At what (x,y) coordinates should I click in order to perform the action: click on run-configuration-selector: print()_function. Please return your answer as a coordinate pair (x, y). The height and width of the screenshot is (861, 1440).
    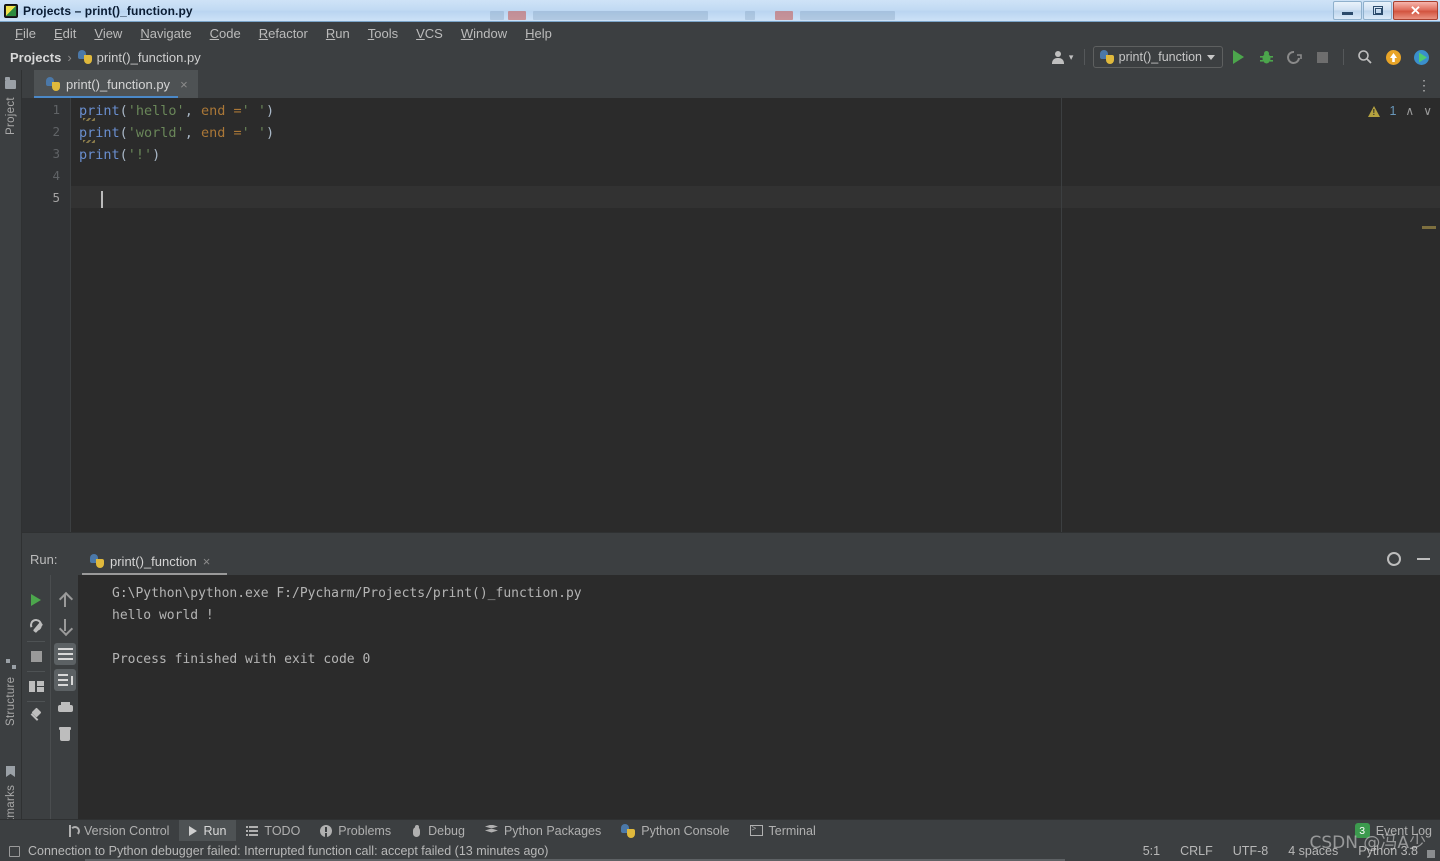
    Looking at the image, I should click on (1157, 57).